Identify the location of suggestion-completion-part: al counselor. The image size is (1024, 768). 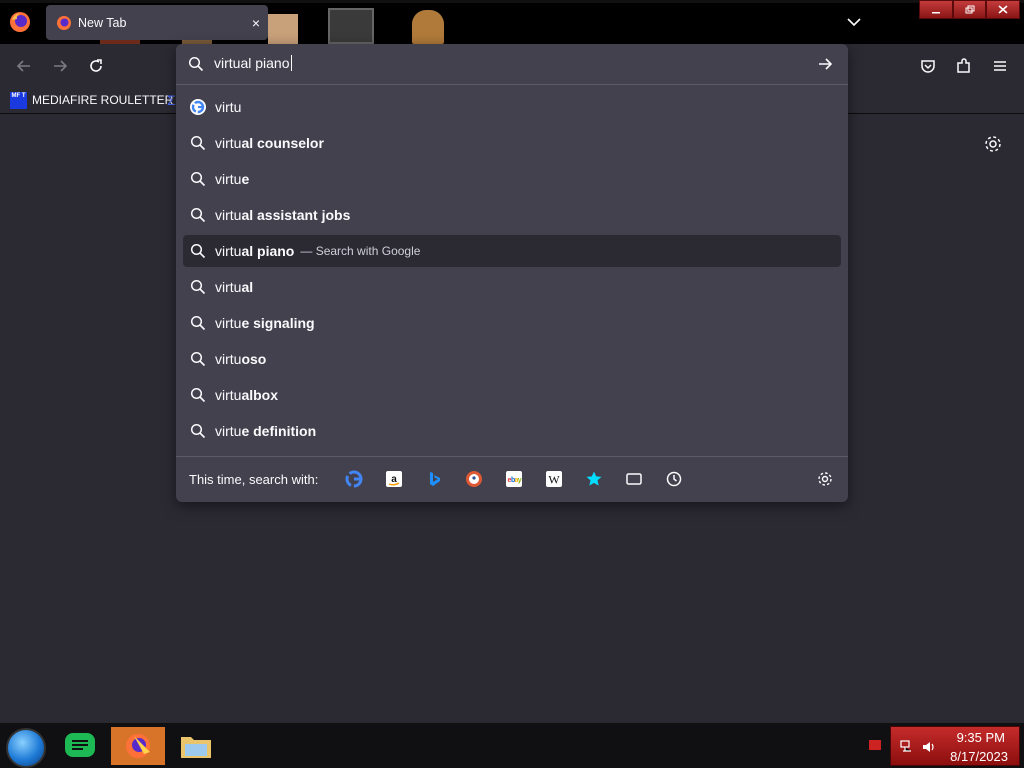
(282, 143).